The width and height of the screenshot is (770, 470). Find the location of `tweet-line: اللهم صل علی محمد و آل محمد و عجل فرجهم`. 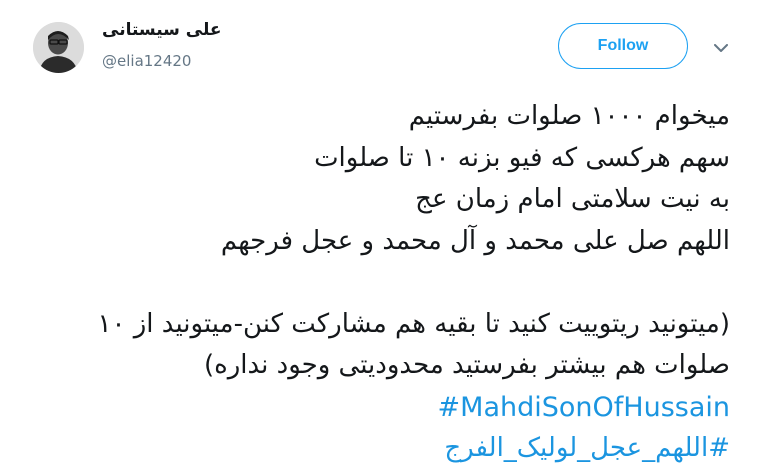

tweet-line: اللهم صل علی محمد و آل محمد و عجل فرجهم is located at coordinates (475, 240).